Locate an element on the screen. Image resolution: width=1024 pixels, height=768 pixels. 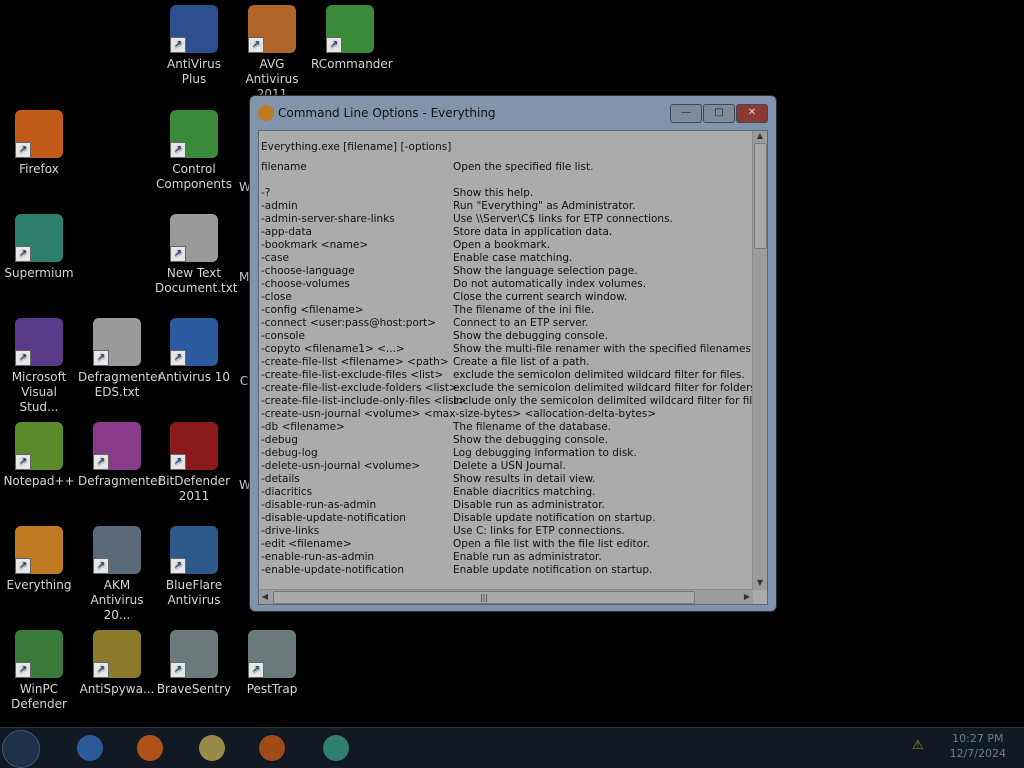
desktop-icon: ↗ BlueFlare Antivirus is located at coordinates (194, 567).